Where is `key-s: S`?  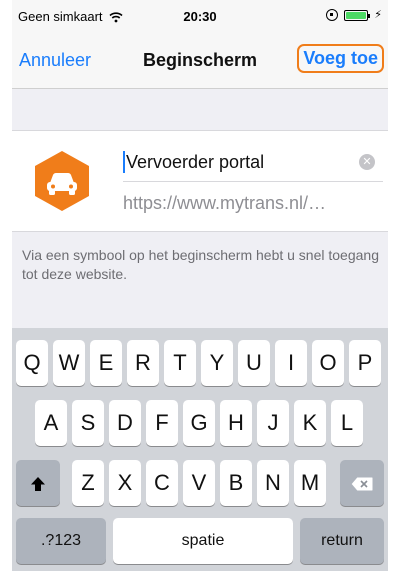
key-s: S is located at coordinates (88, 423).